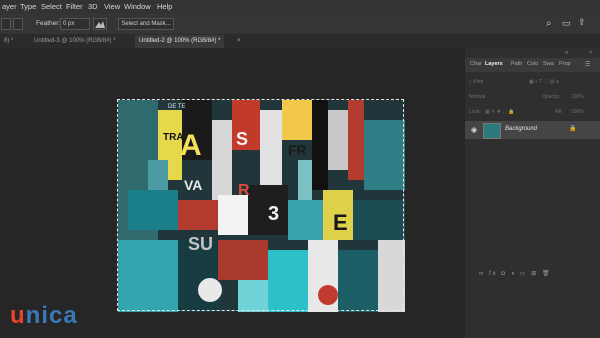 Image resolution: width=600 pixels, height=338 pixels. I want to click on menu-filter: Filter, so click(74, 6).